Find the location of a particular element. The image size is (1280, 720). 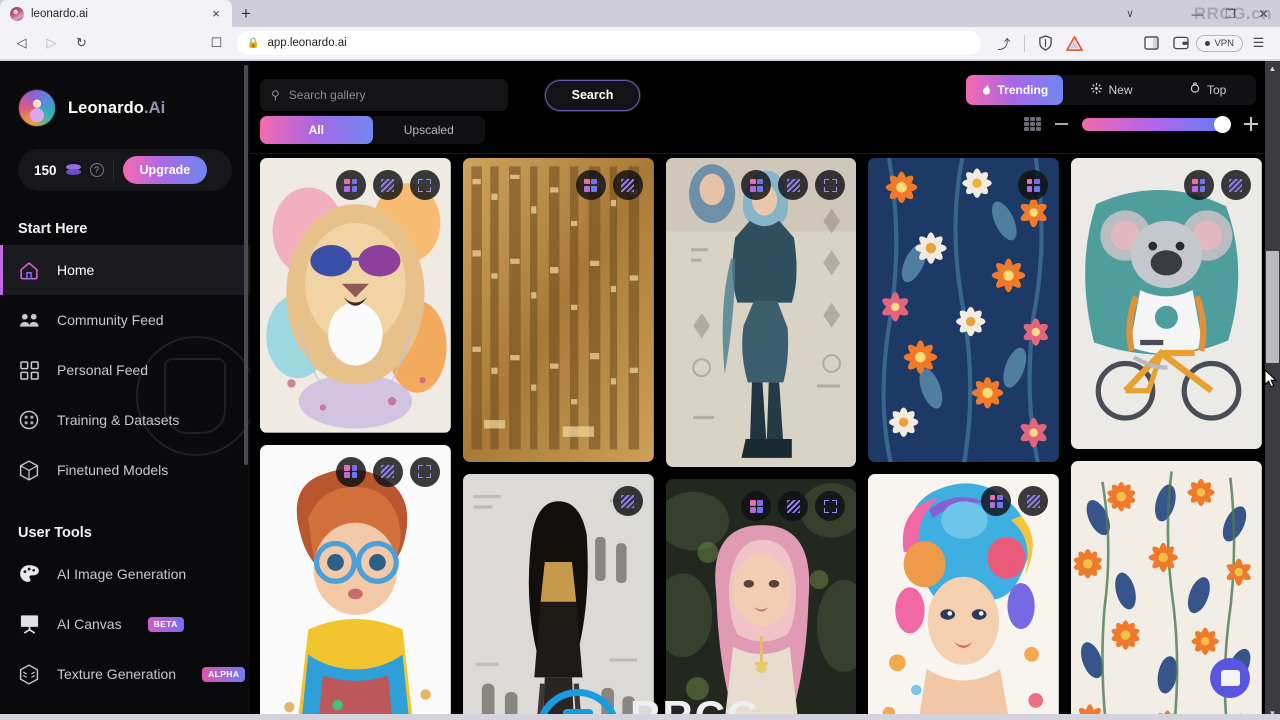

upgrade-button: Upgrade is located at coordinates (165, 170).